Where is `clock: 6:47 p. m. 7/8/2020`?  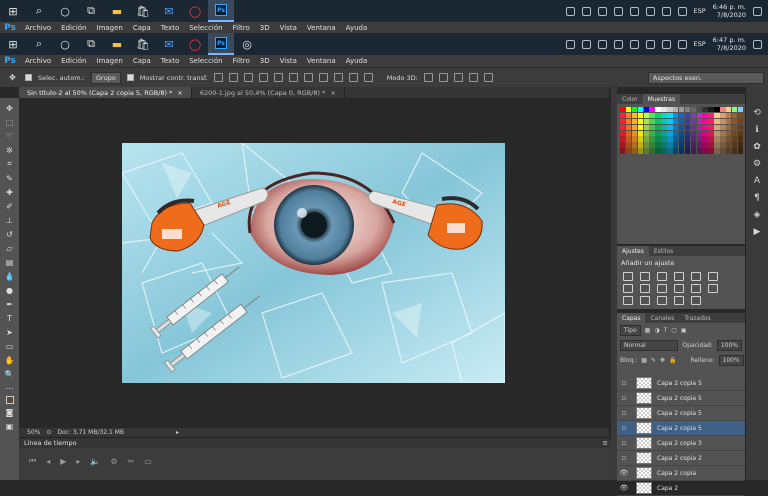
clock: 6:47 p. m. 7/8/2020 is located at coordinates (729, 44).